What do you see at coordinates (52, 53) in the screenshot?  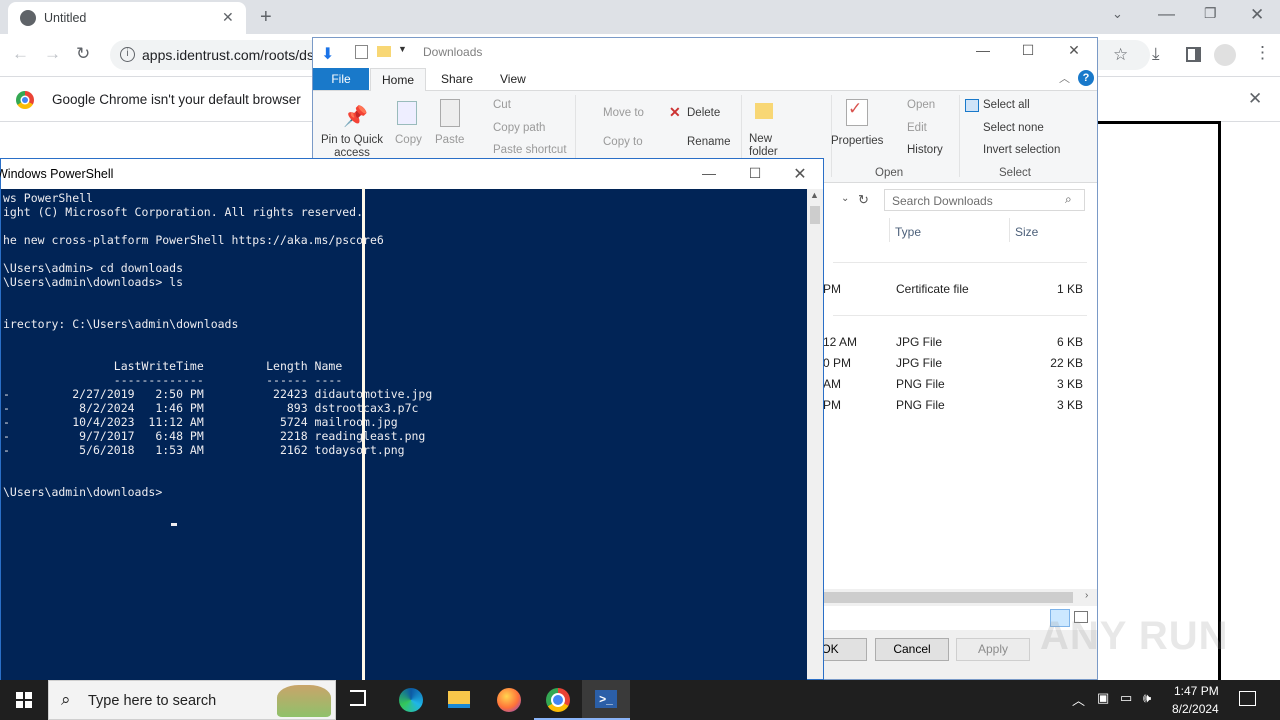 I see `forward-icon: →` at bounding box center [52, 53].